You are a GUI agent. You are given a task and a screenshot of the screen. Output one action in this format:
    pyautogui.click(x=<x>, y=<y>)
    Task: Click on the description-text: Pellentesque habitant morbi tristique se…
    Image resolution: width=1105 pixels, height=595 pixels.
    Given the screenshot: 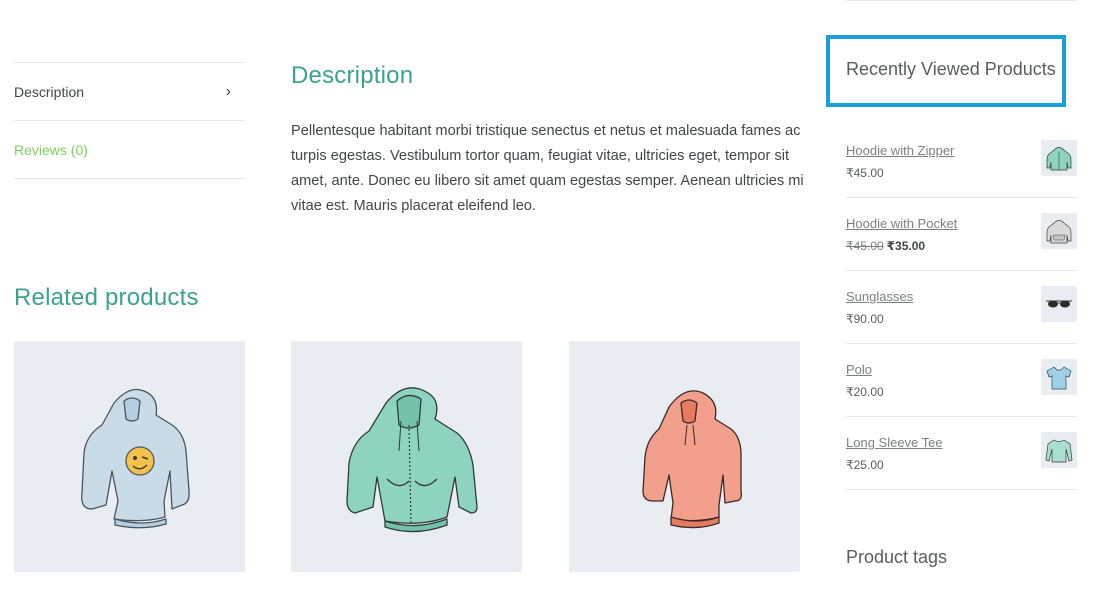 What is the action you would take?
    pyautogui.click(x=547, y=168)
    